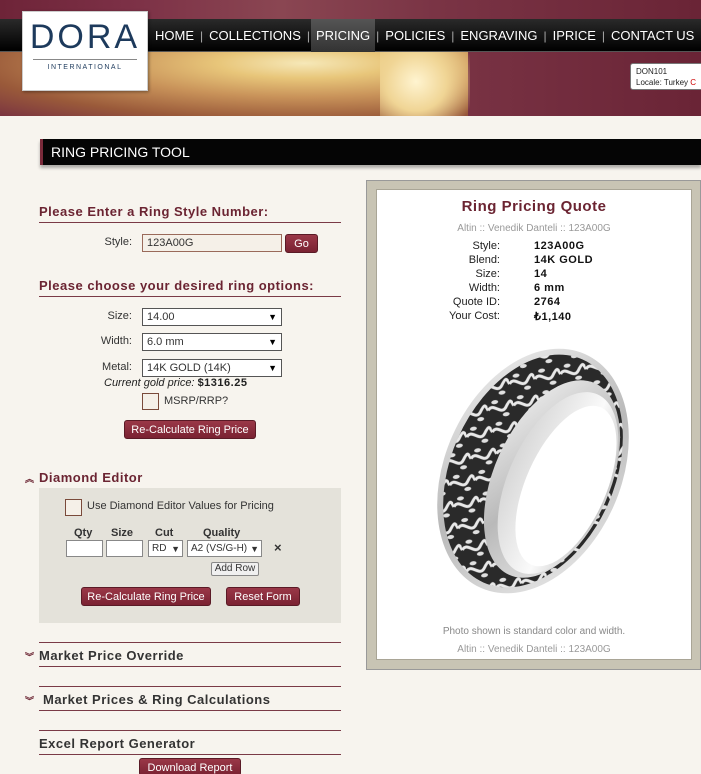 The image size is (701, 774). What do you see at coordinates (652, 71) in the screenshot?
I see `account-code: DON101` at bounding box center [652, 71].